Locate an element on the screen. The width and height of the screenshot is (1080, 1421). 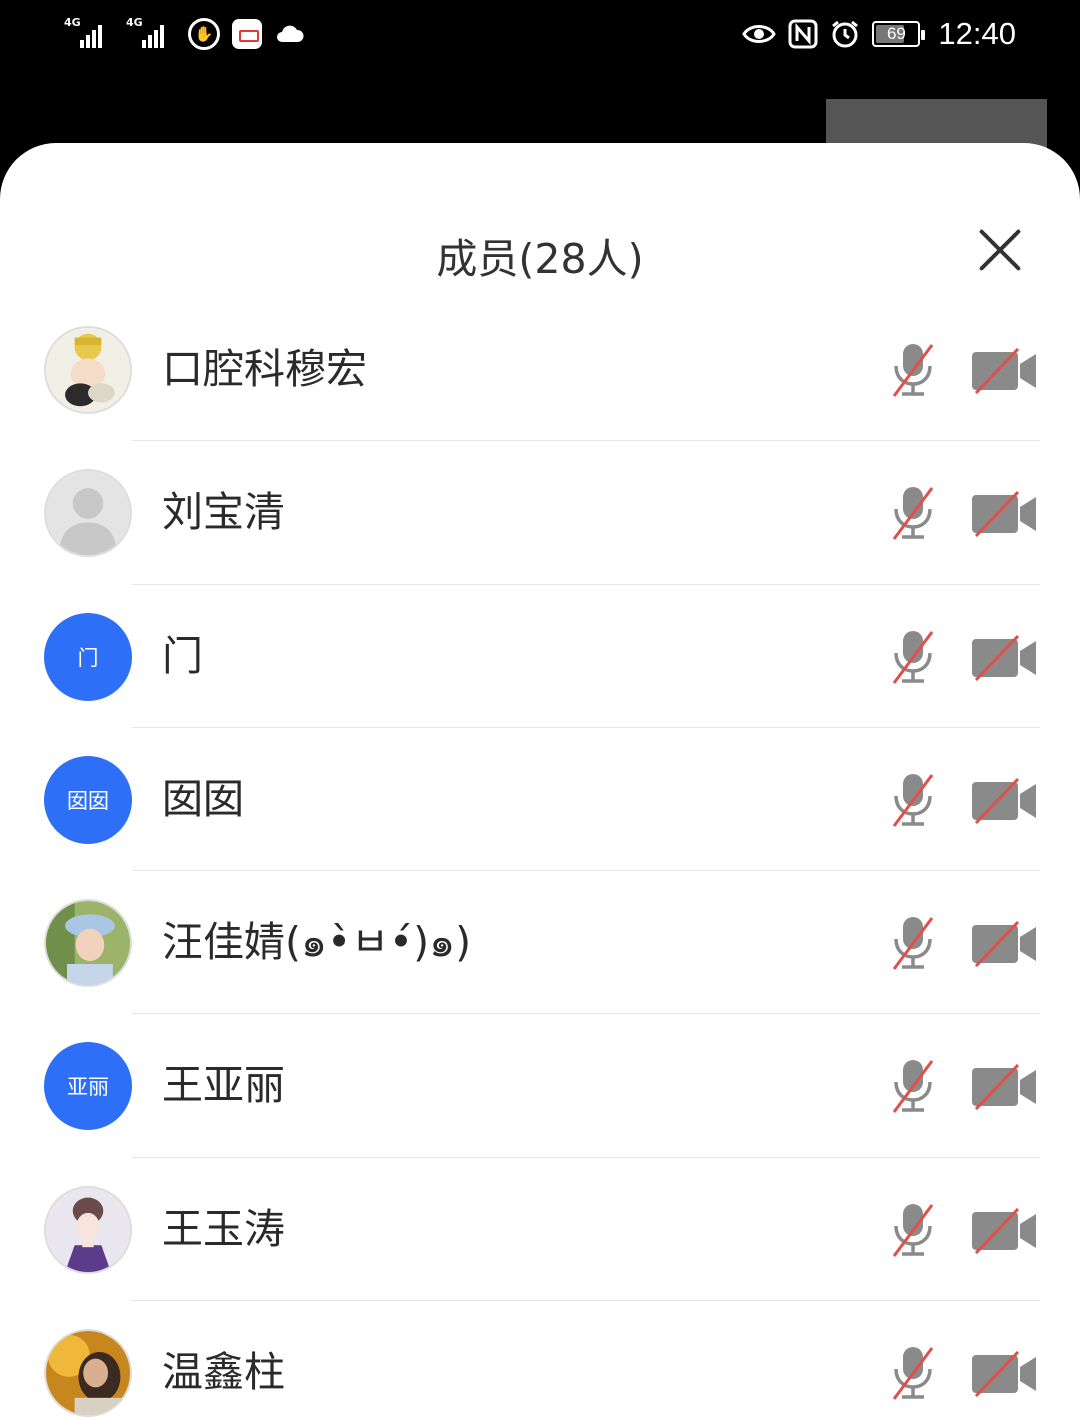
panel-title: 成员(28人) is located at coordinates (540, 259).